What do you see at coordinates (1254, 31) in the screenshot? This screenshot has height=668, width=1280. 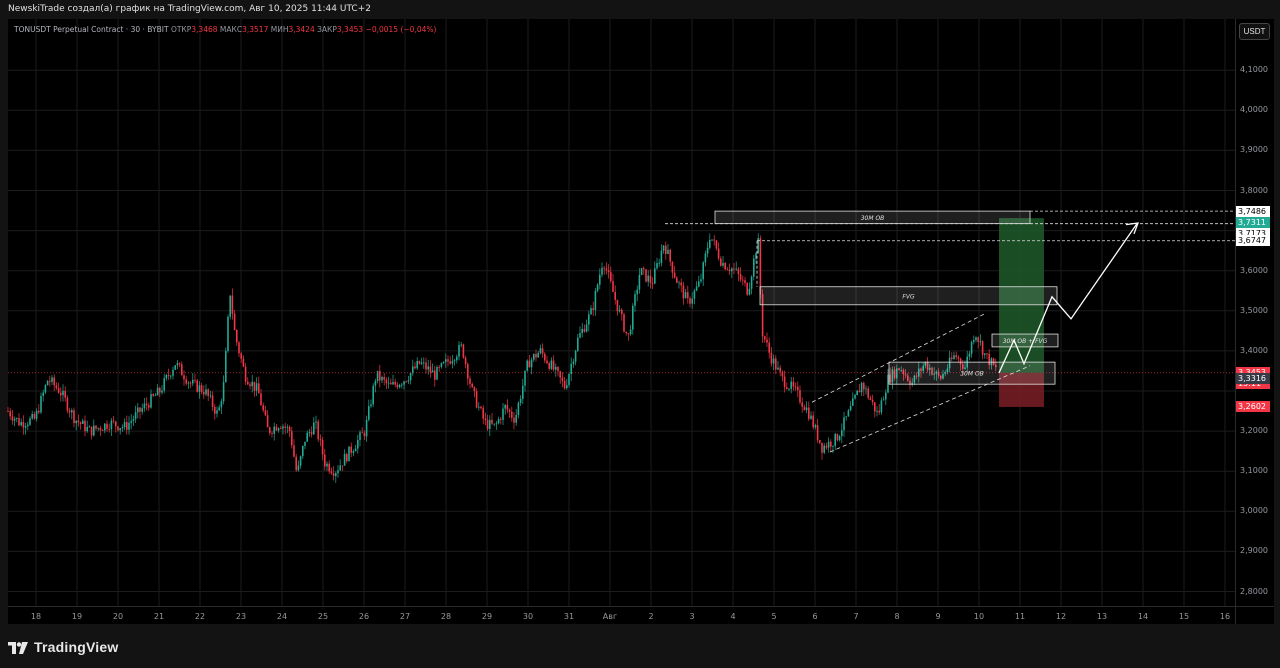 I see `currency-button: USDT` at bounding box center [1254, 31].